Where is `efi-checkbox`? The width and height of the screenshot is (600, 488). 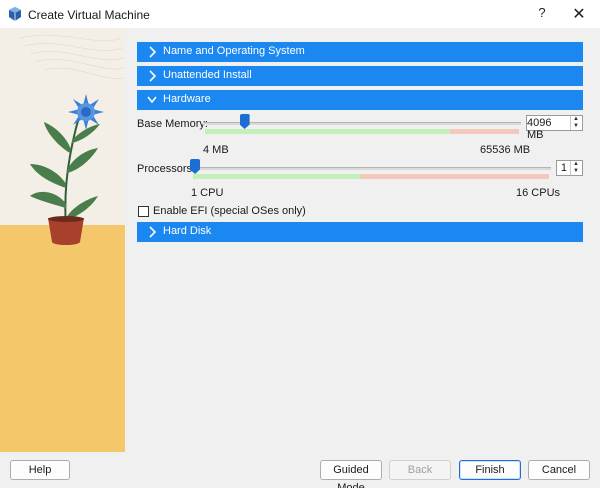
efi-checkbox is located at coordinates (143, 211).